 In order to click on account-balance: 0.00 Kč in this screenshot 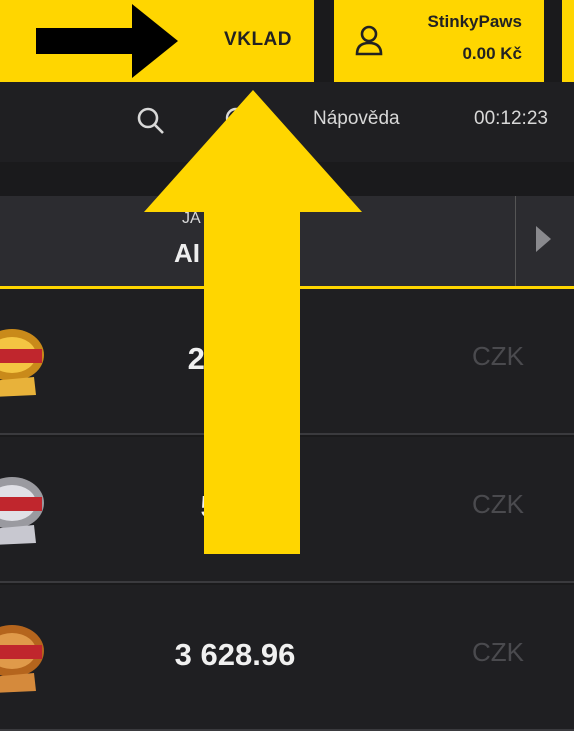, I will do `click(492, 53)`.